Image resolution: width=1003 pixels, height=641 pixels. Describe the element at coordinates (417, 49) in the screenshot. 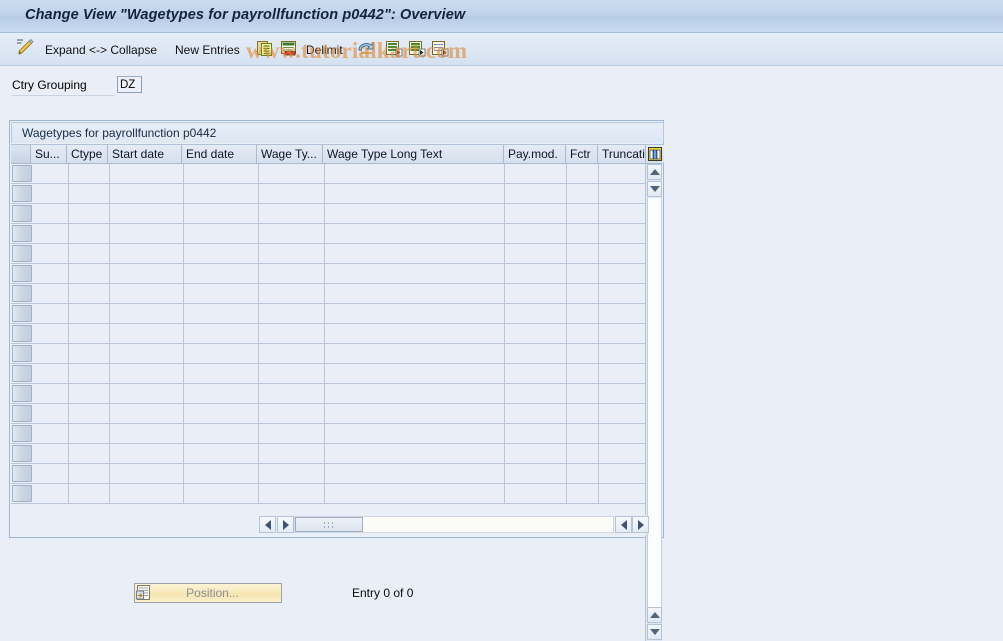

I see `toolbar-select-block-button` at that location.